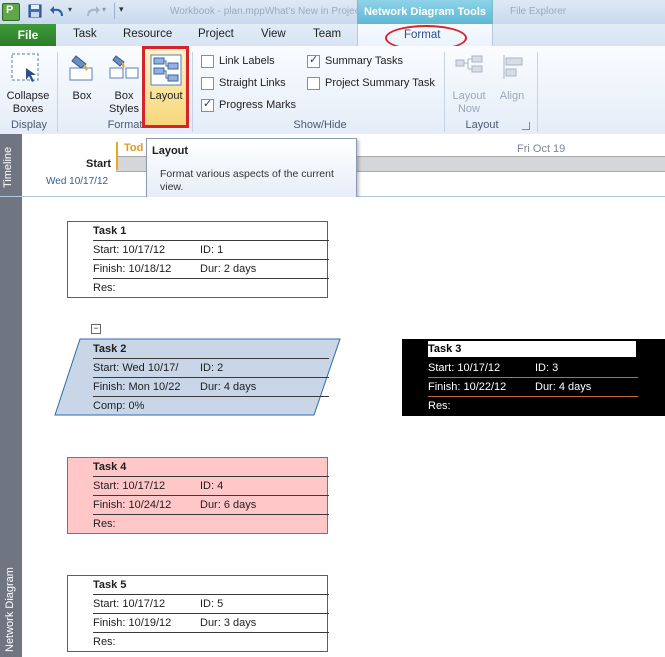 The width and height of the screenshot is (665, 657). What do you see at coordinates (533, 368) in the screenshot?
I see `task-start-row: Start: 10/17/12 ID: 3` at bounding box center [533, 368].